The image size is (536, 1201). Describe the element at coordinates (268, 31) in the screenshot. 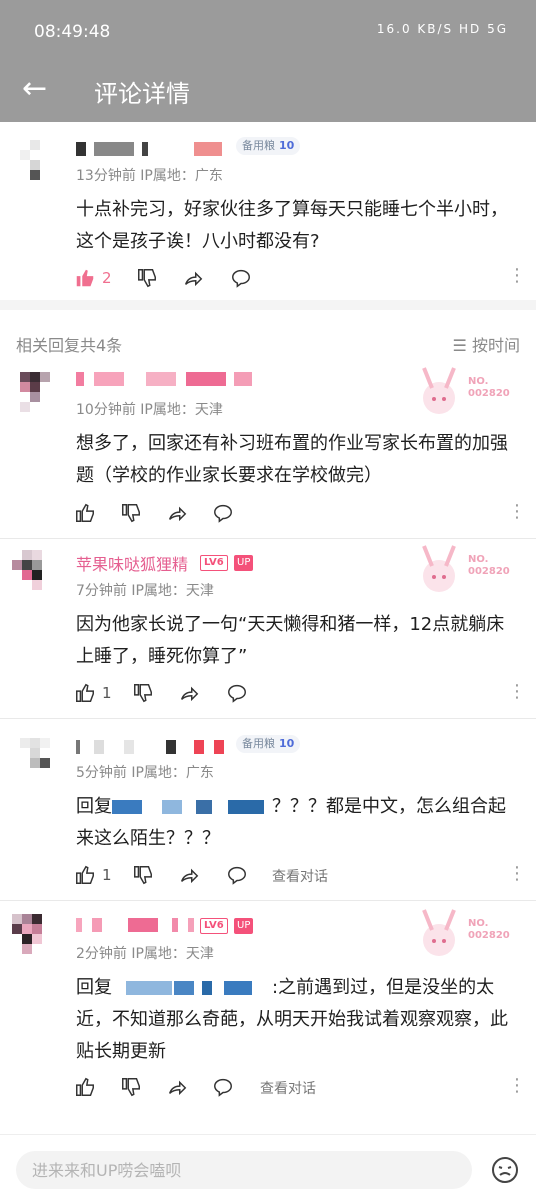

I see `status-bar: 08:49:48 16.0 KB/S HD 5G` at that location.